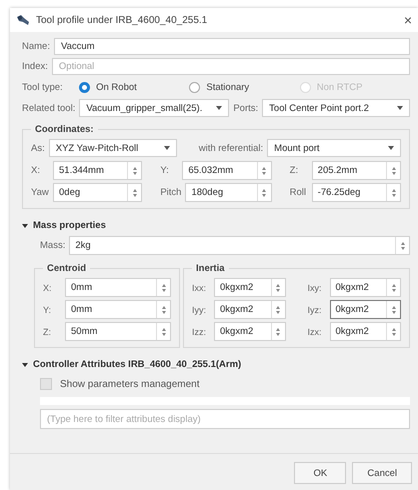 The height and width of the screenshot is (490, 418). What do you see at coordinates (356, 192) in the screenshot?
I see `spin-box: -76.25deg` at bounding box center [356, 192].